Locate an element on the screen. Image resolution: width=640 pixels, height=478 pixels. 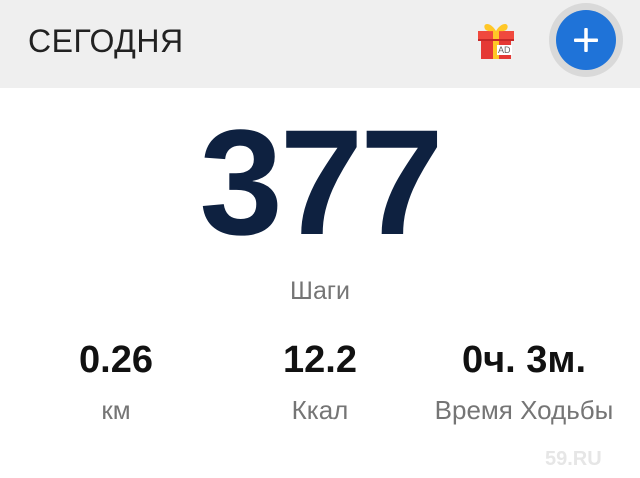
calories-value: 12.2 is located at coordinates (320, 360).